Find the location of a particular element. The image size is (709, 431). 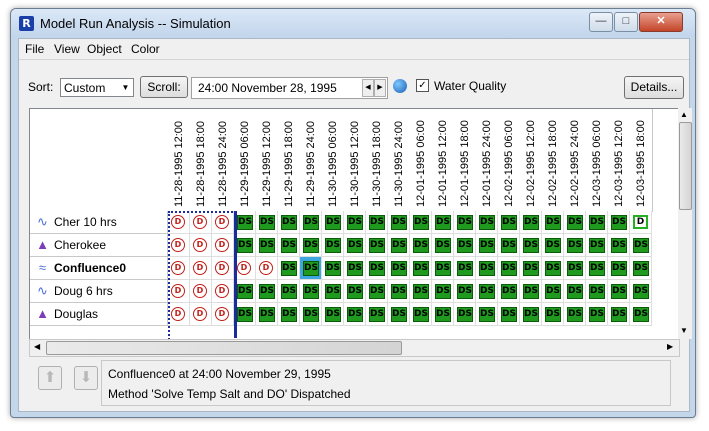

menu-object: Object is located at coordinates (104, 49).